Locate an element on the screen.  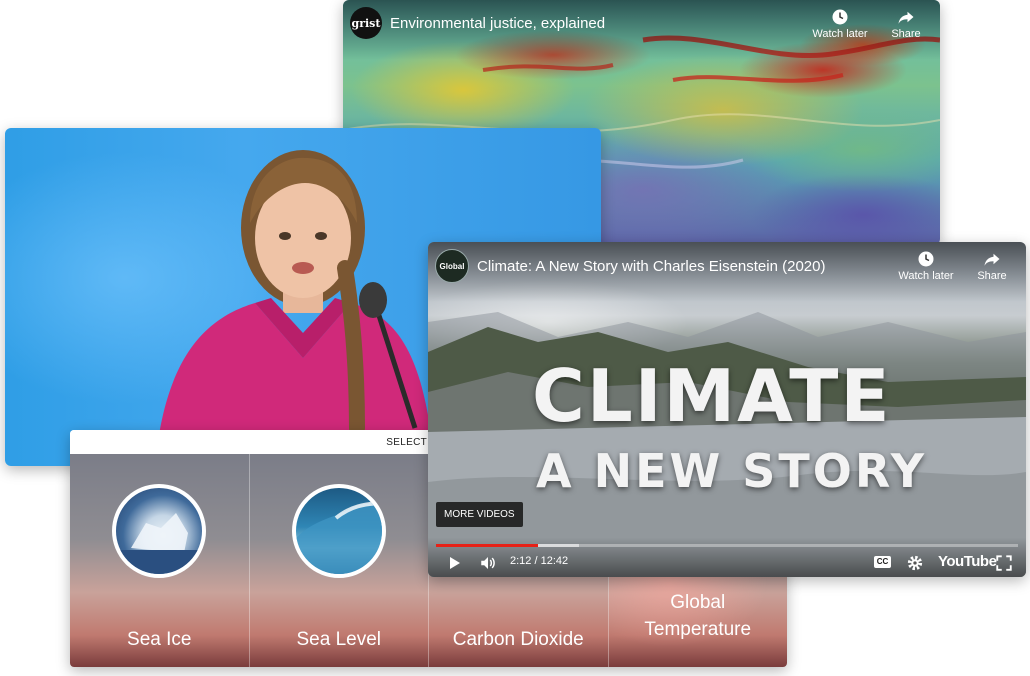
fullscreen-icon is located at coordinates (1004, 563).